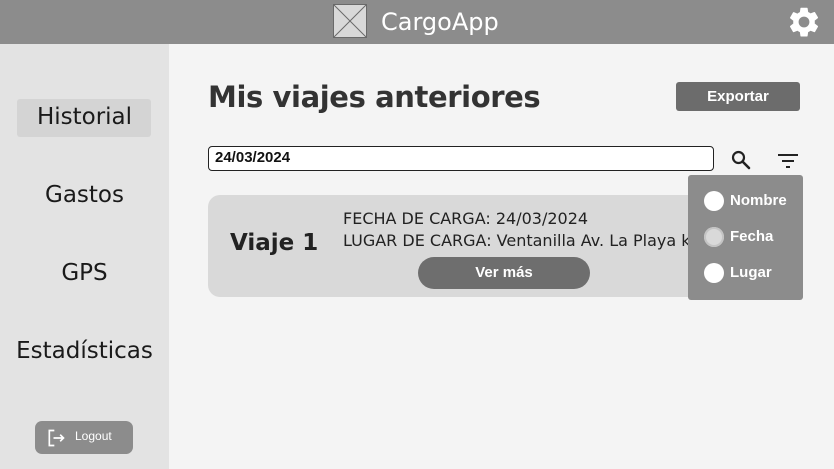  What do you see at coordinates (504, 273) in the screenshot?
I see `ver-mas-button: Ver más` at bounding box center [504, 273].